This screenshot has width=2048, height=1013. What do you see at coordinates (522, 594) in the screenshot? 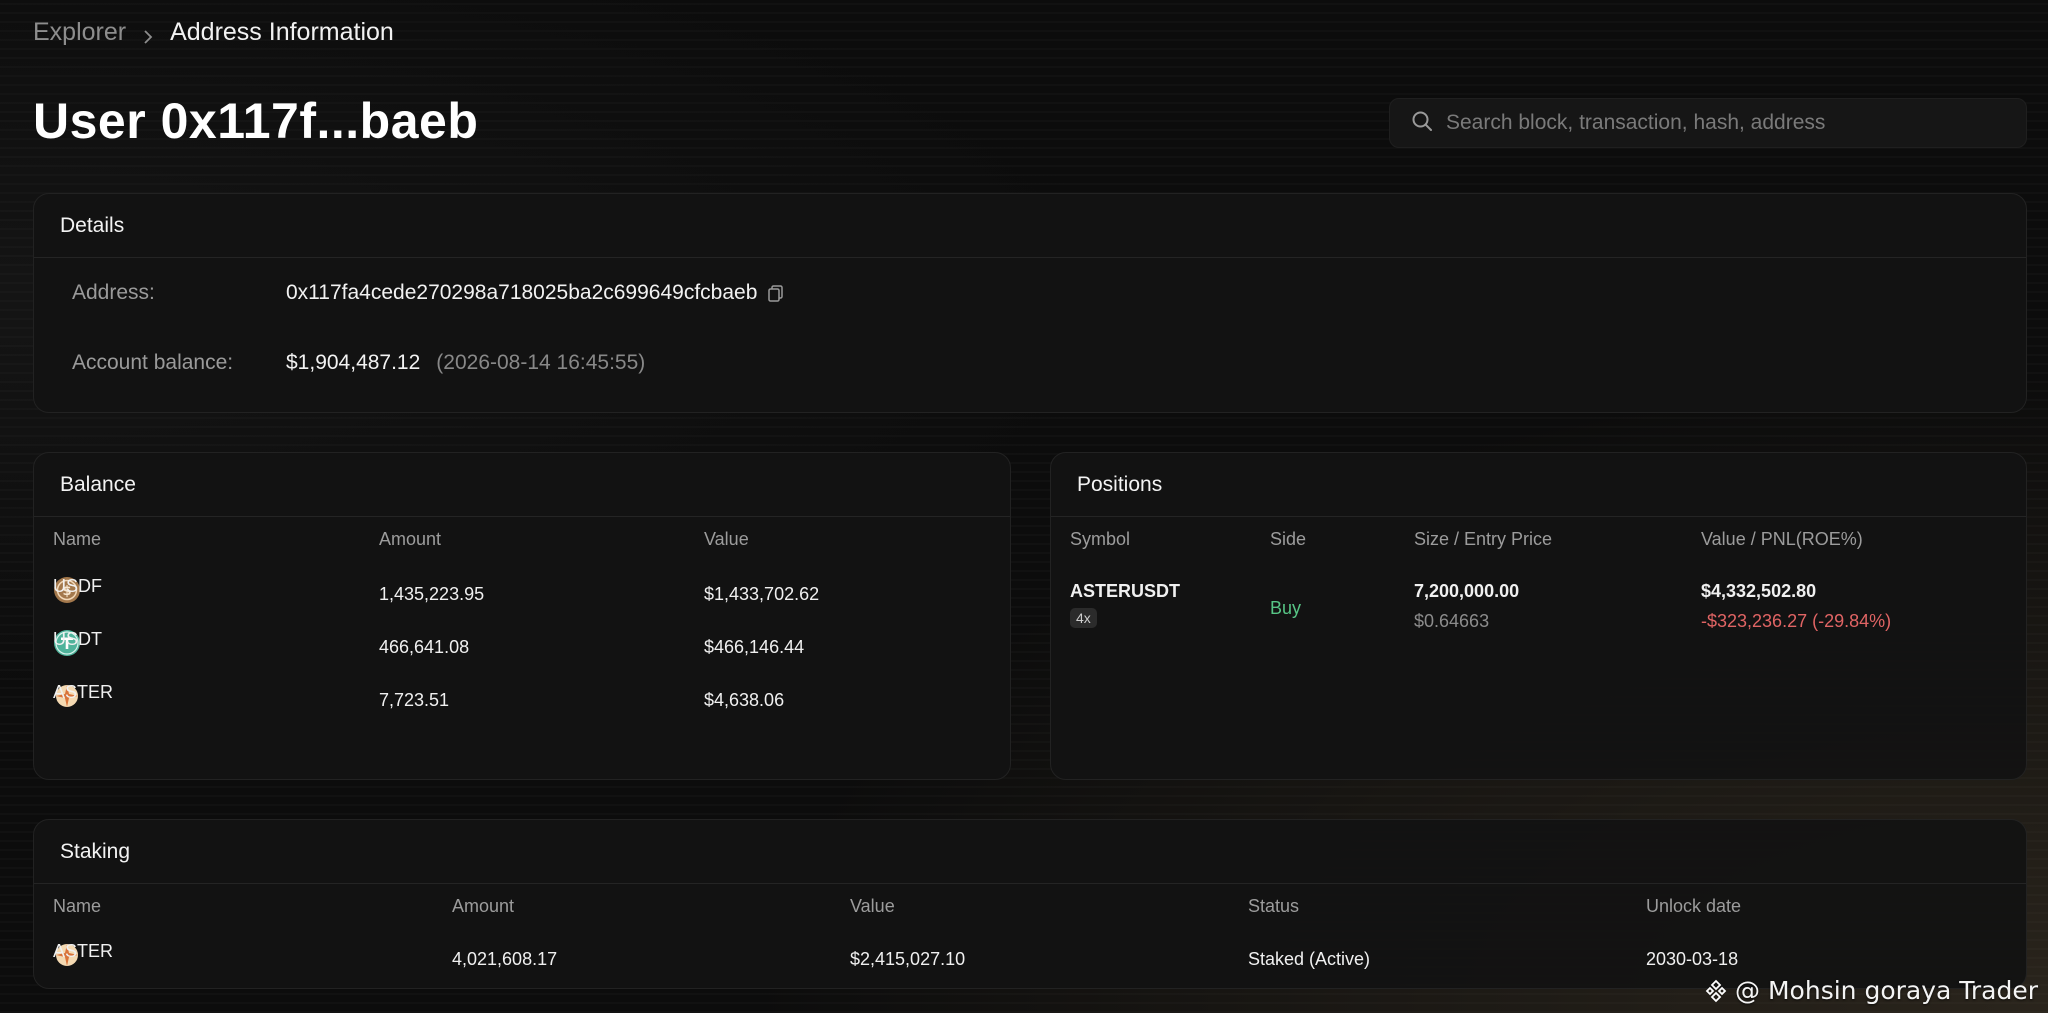
I see `table-row: $ USDF 1,435,223.95 $1,433,702.62` at bounding box center [522, 594].